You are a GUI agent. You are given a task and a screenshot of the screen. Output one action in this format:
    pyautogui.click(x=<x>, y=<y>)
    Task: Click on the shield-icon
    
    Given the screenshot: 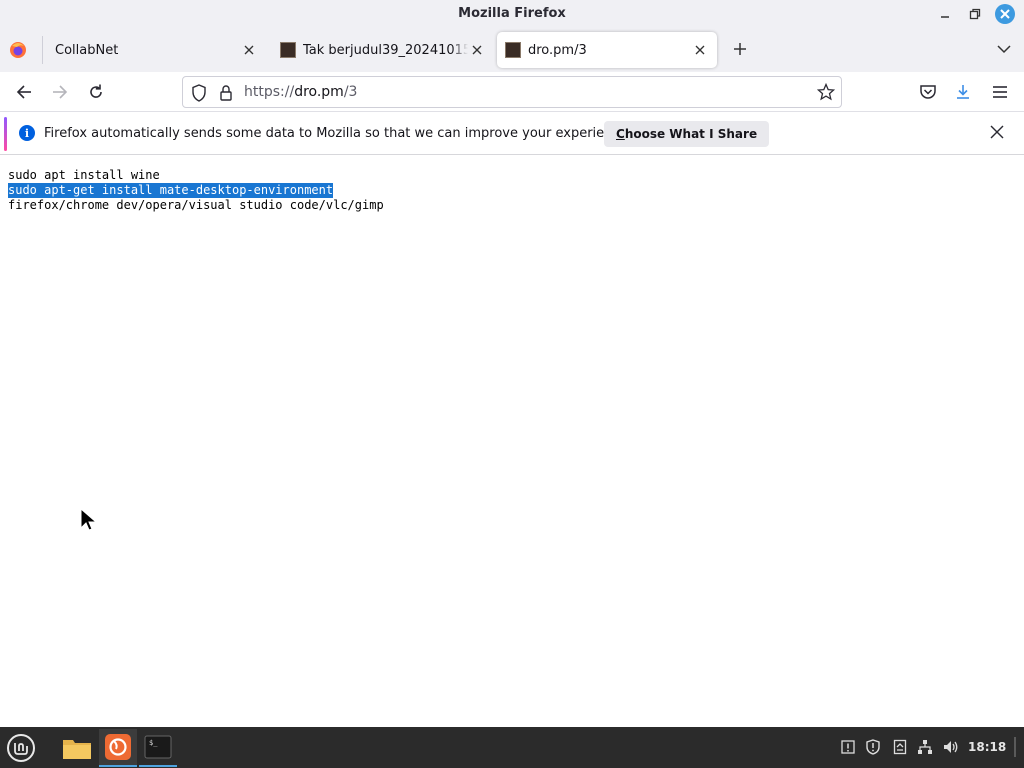 What is the action you would take?
    pyautogui.click(x=873, y=747)
    